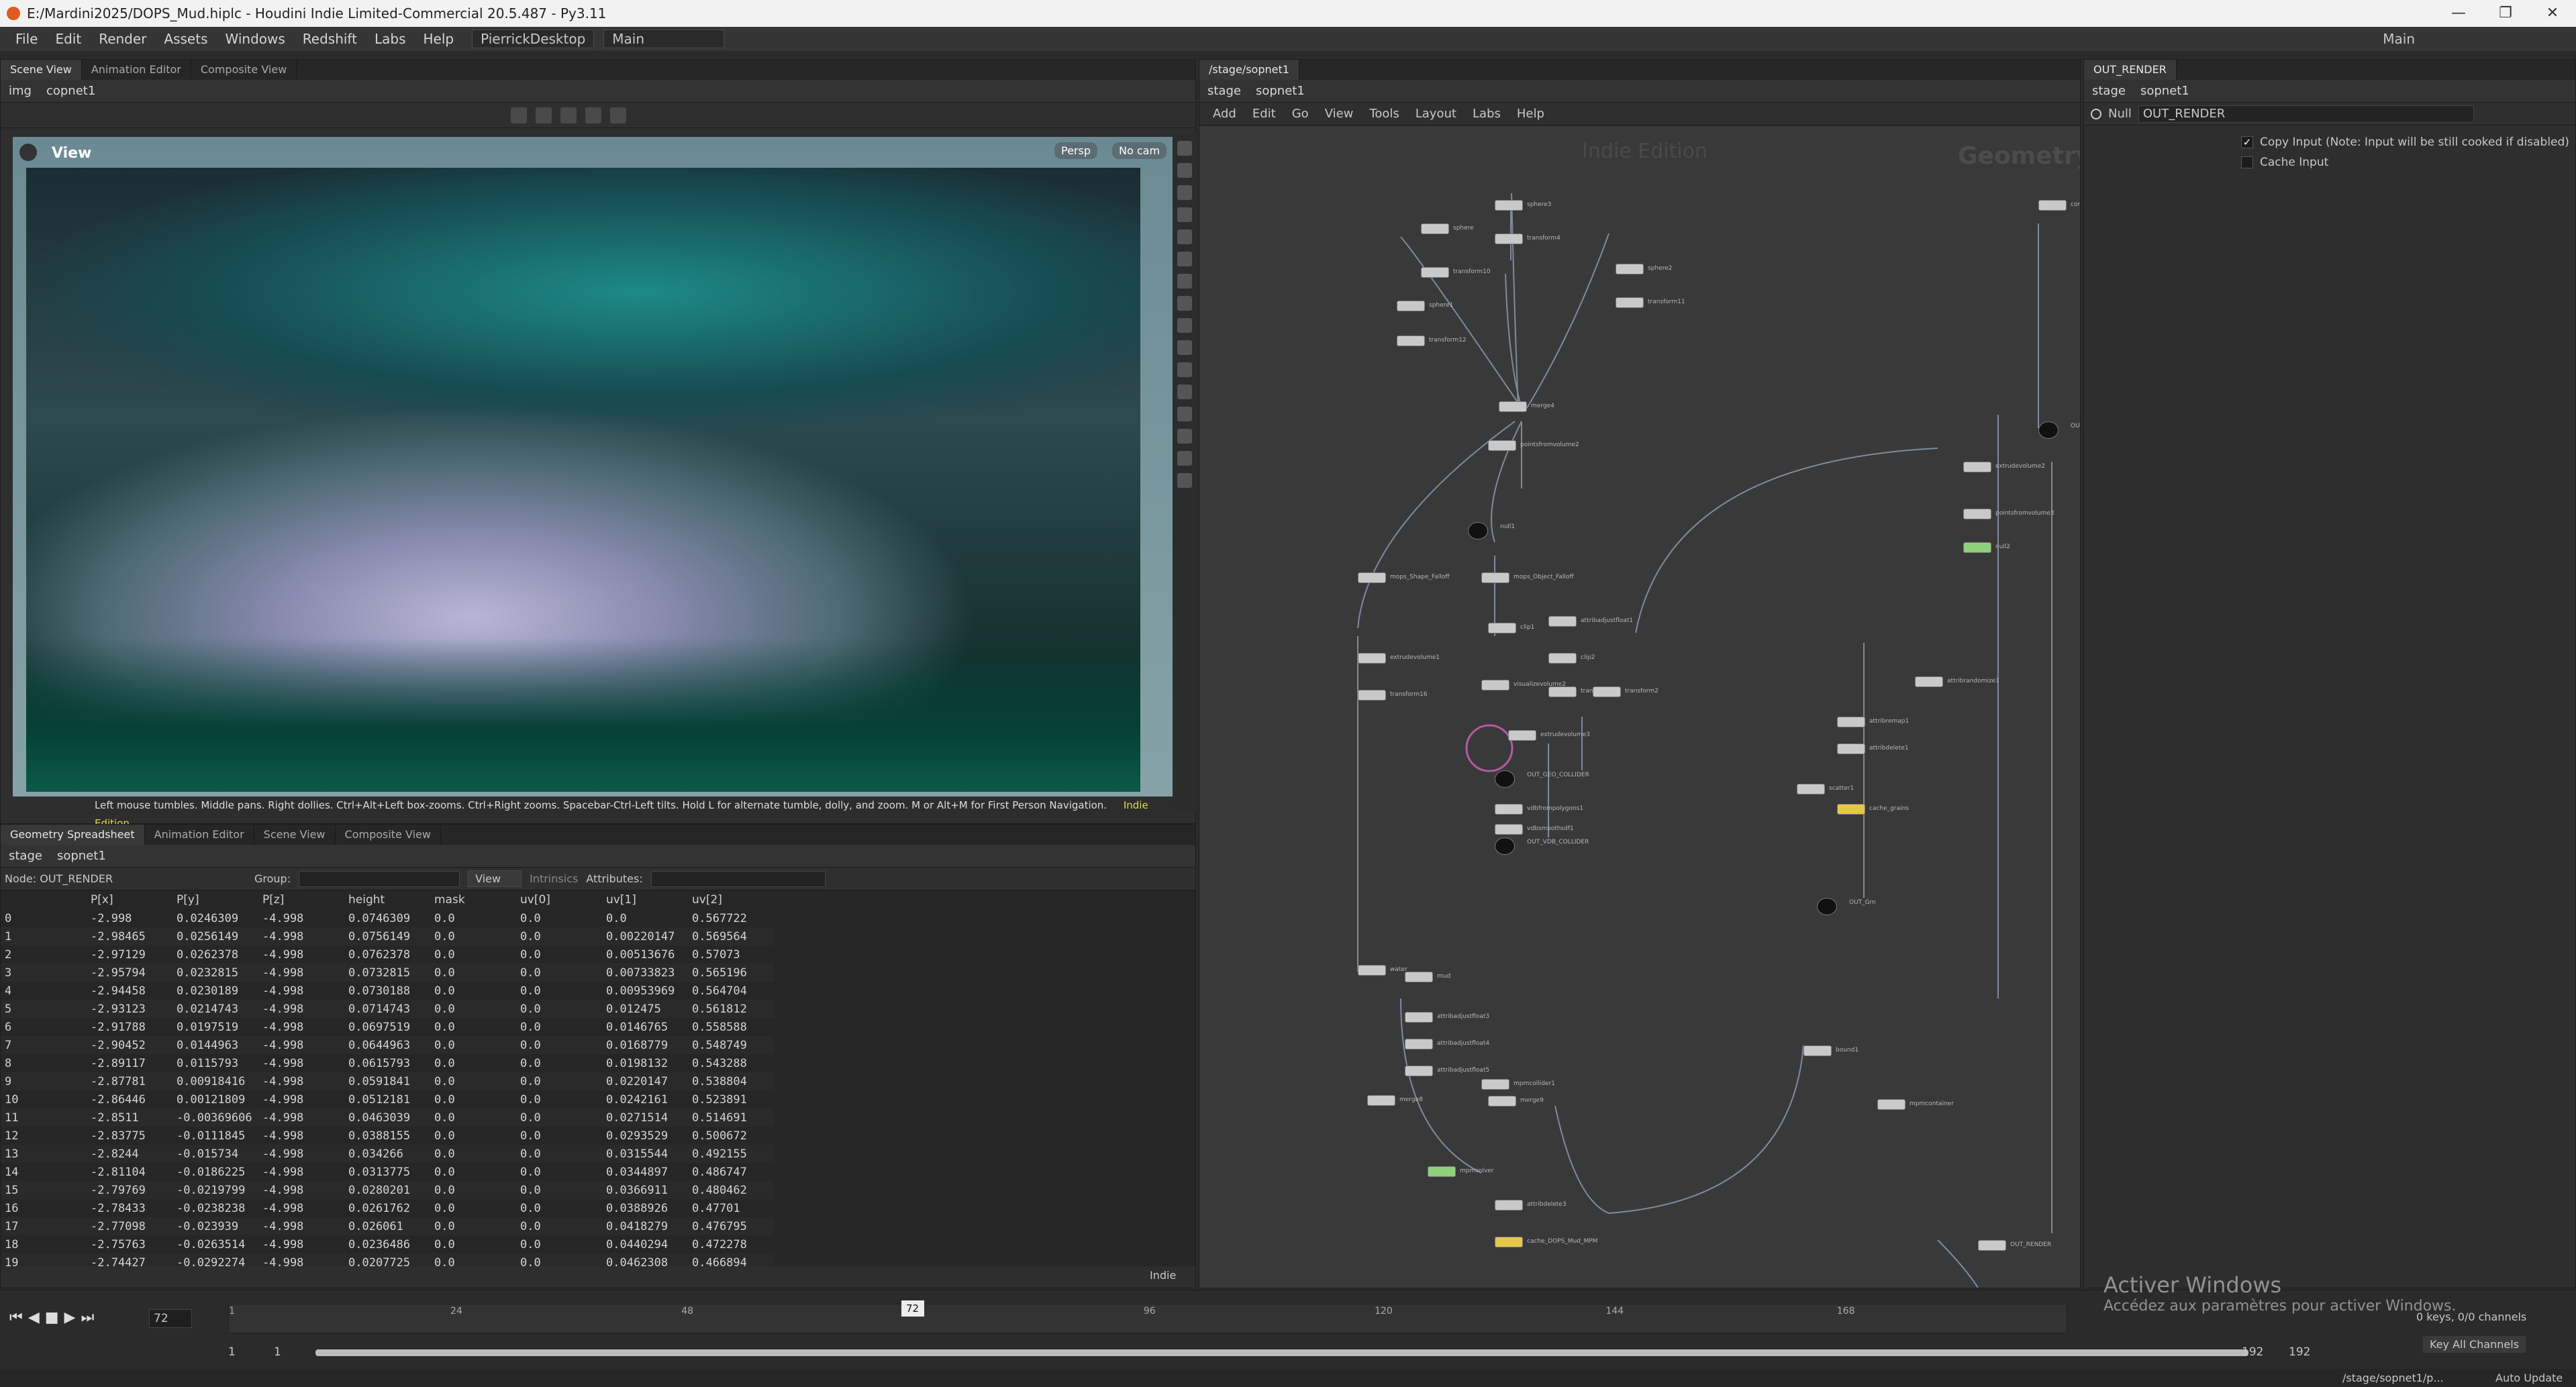  I want to click on tab-animation-editor-2: Animation Editor, so click(199, 835).